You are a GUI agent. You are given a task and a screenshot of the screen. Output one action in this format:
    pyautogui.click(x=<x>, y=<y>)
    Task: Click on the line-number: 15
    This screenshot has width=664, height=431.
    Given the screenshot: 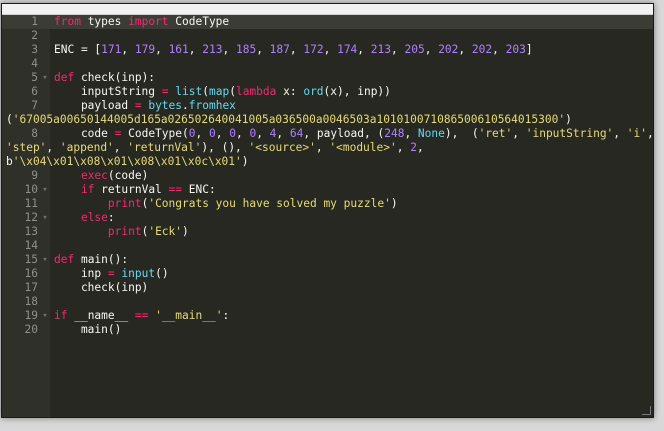 What is the action you would take?
    pyautogui.click(x=31, y=259)
    